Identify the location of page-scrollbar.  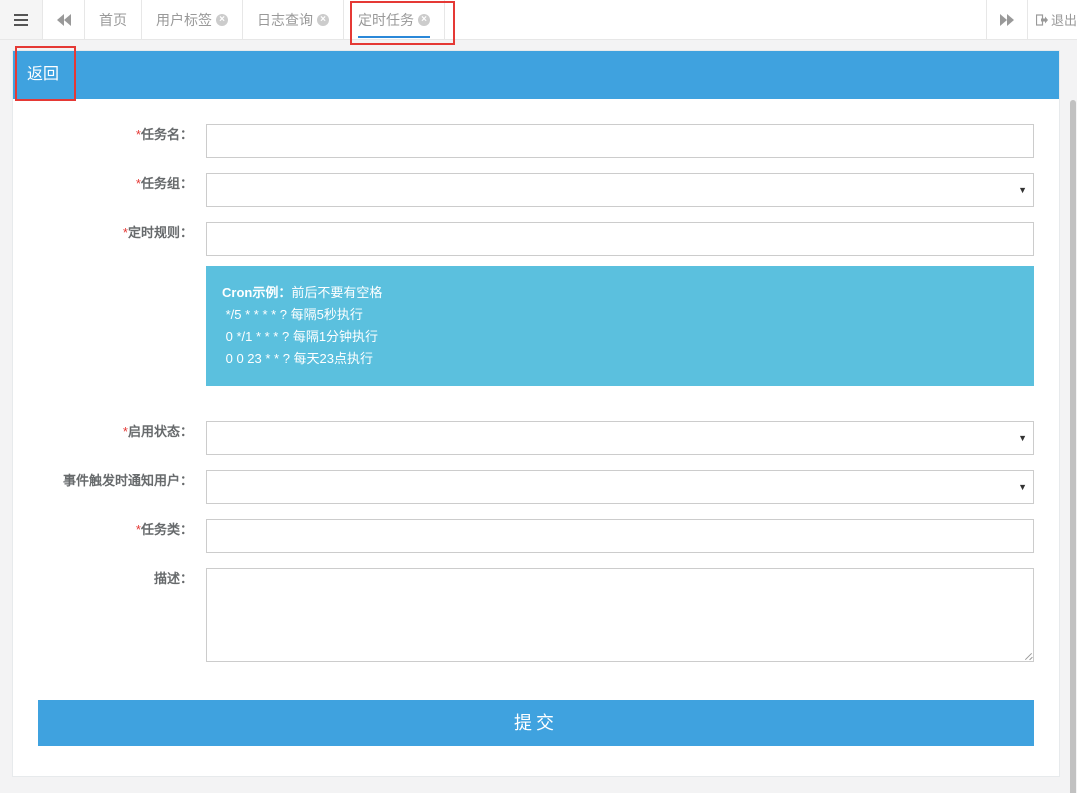
(1073, 416).